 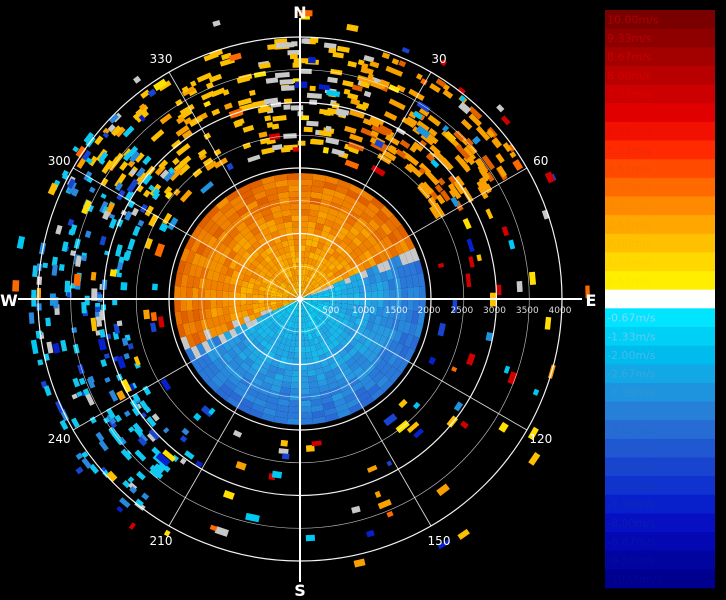 What do you see at coordinates (629, 94) in the screenshot?
I see `legend-label: 7.33m/s` at bounding box center [629, 94].